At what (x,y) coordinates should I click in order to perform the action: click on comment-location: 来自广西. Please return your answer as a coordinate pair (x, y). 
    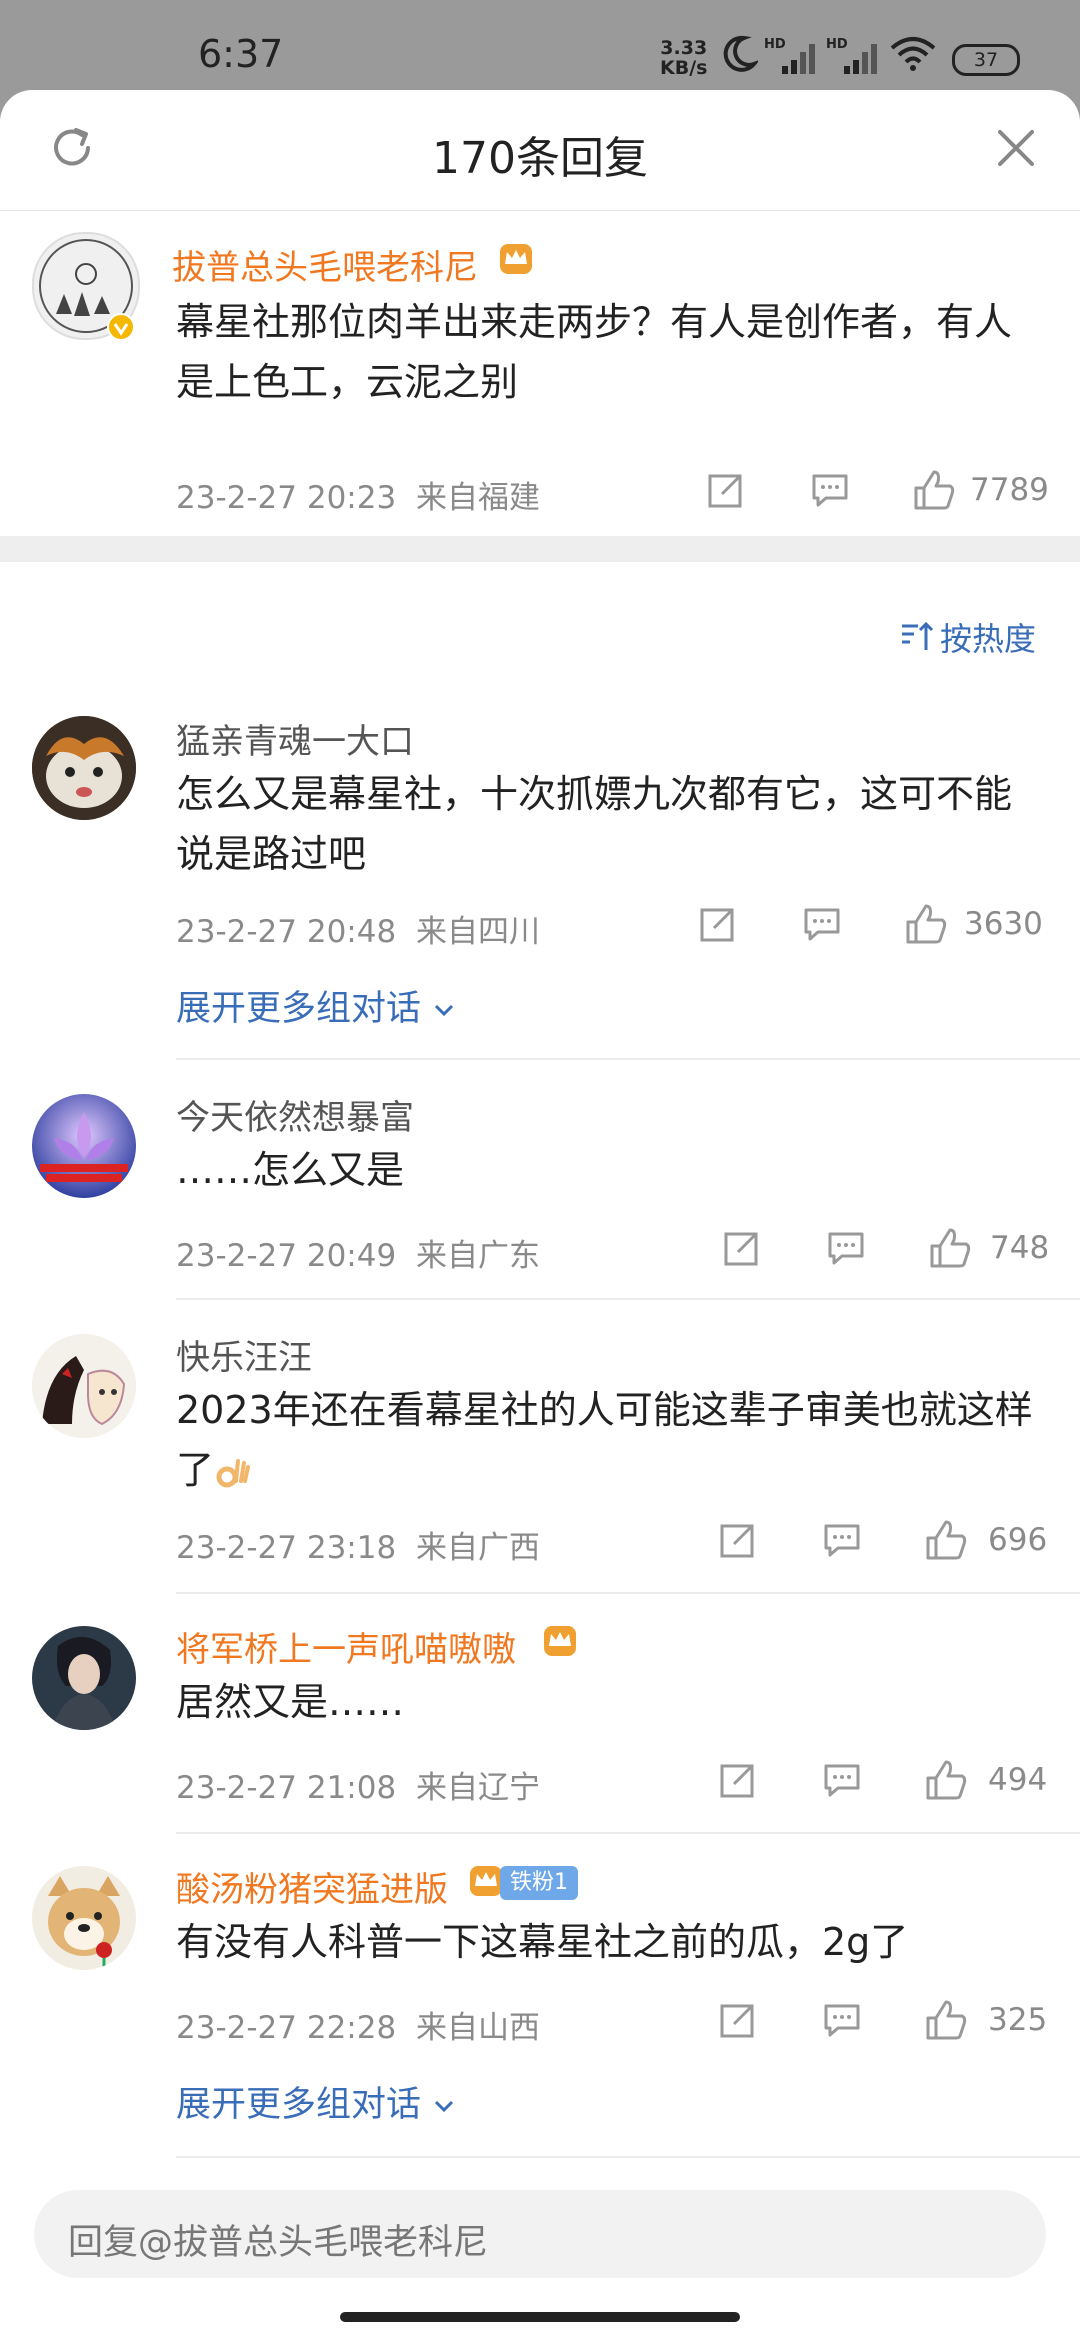
    Looking at the image, I should click on (478, 1548).